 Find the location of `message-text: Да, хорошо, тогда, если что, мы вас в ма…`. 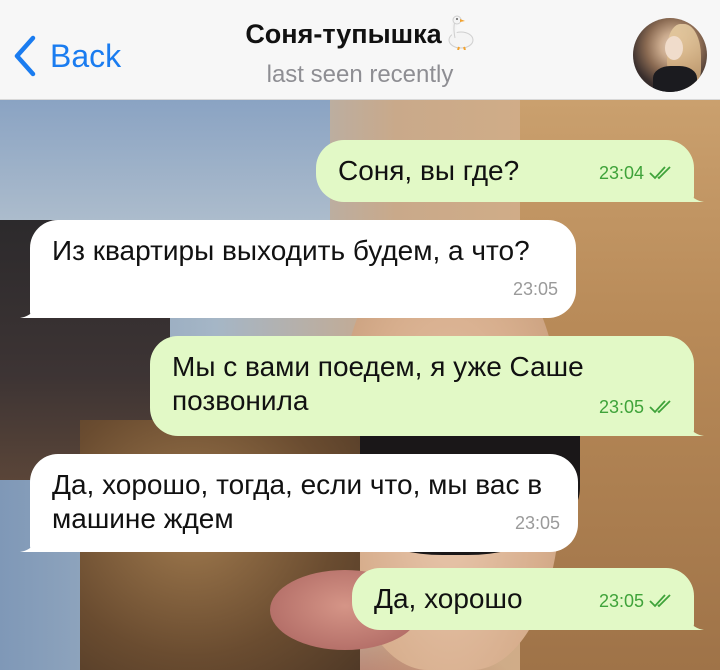

message-text: Да, хорошо, тогда, если что, мы вас в ма… is located at coordinates (297, 501).